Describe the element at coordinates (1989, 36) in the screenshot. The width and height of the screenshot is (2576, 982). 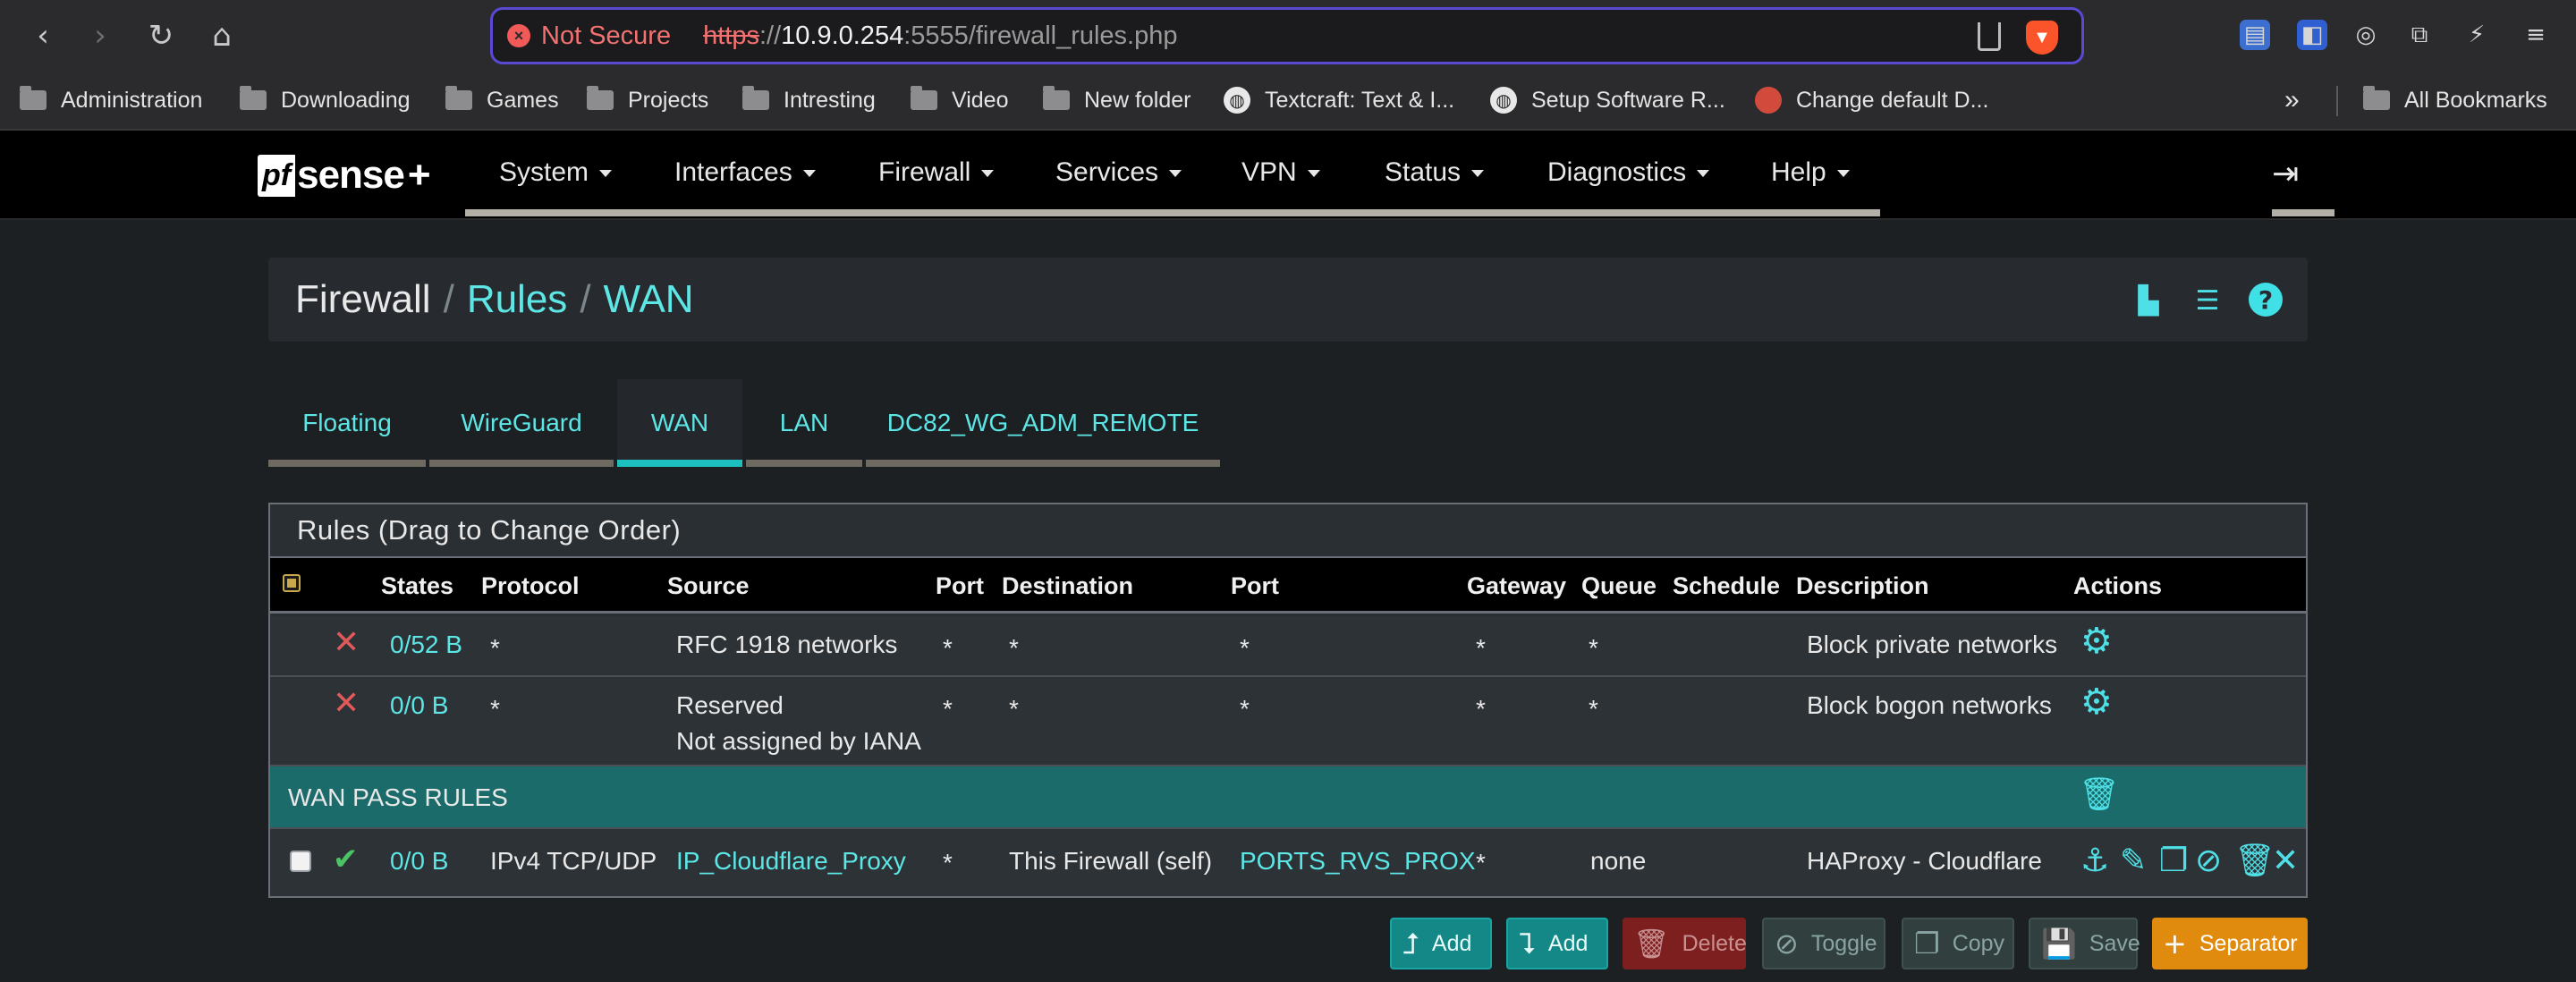
I see `share-icon` at that location.